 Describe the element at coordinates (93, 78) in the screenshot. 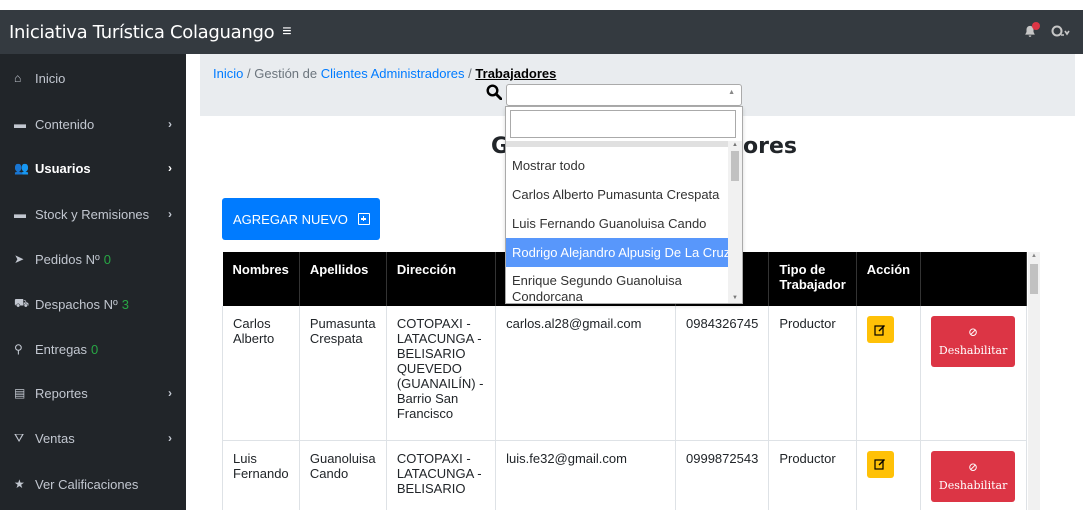

I see `sidebar-item-inicio: ⌂ Inicio` at that location.